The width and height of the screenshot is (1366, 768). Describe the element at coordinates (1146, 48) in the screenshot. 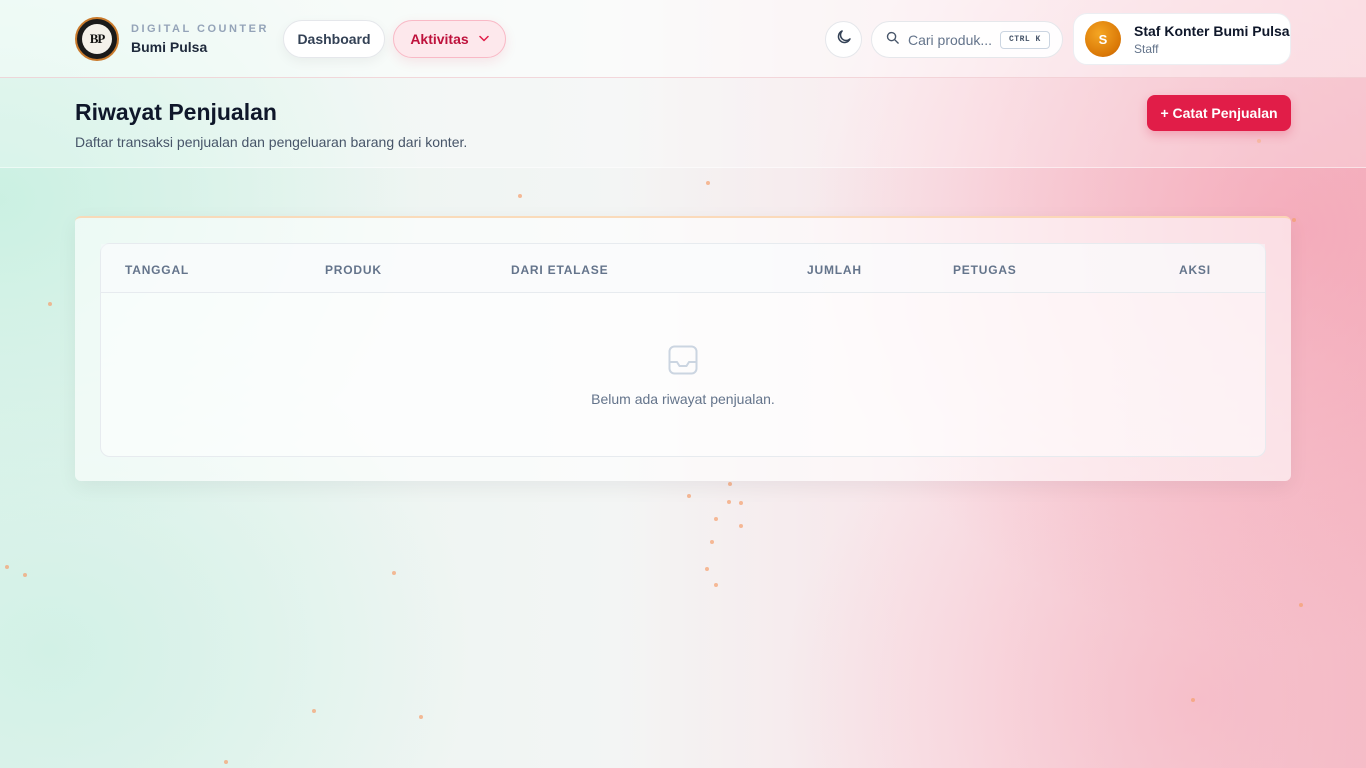

I see `user-role: Staff` at that location.